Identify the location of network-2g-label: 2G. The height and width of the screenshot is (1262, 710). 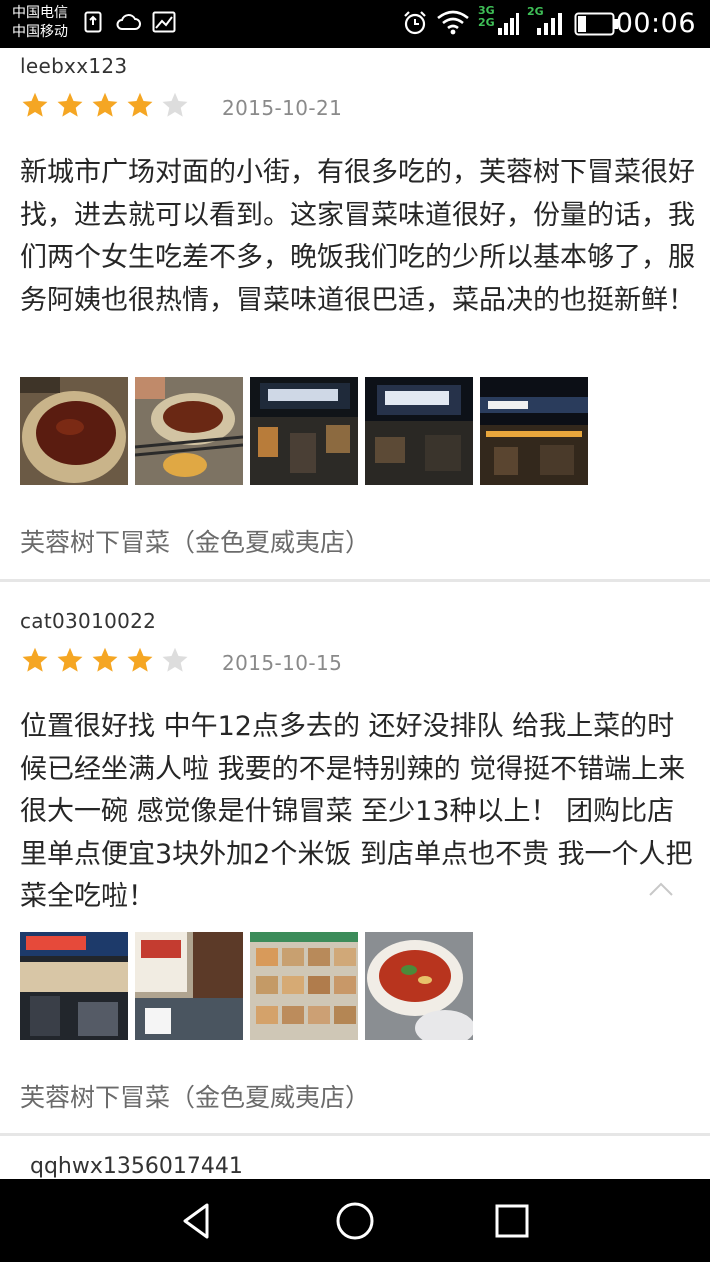
(486, 22).